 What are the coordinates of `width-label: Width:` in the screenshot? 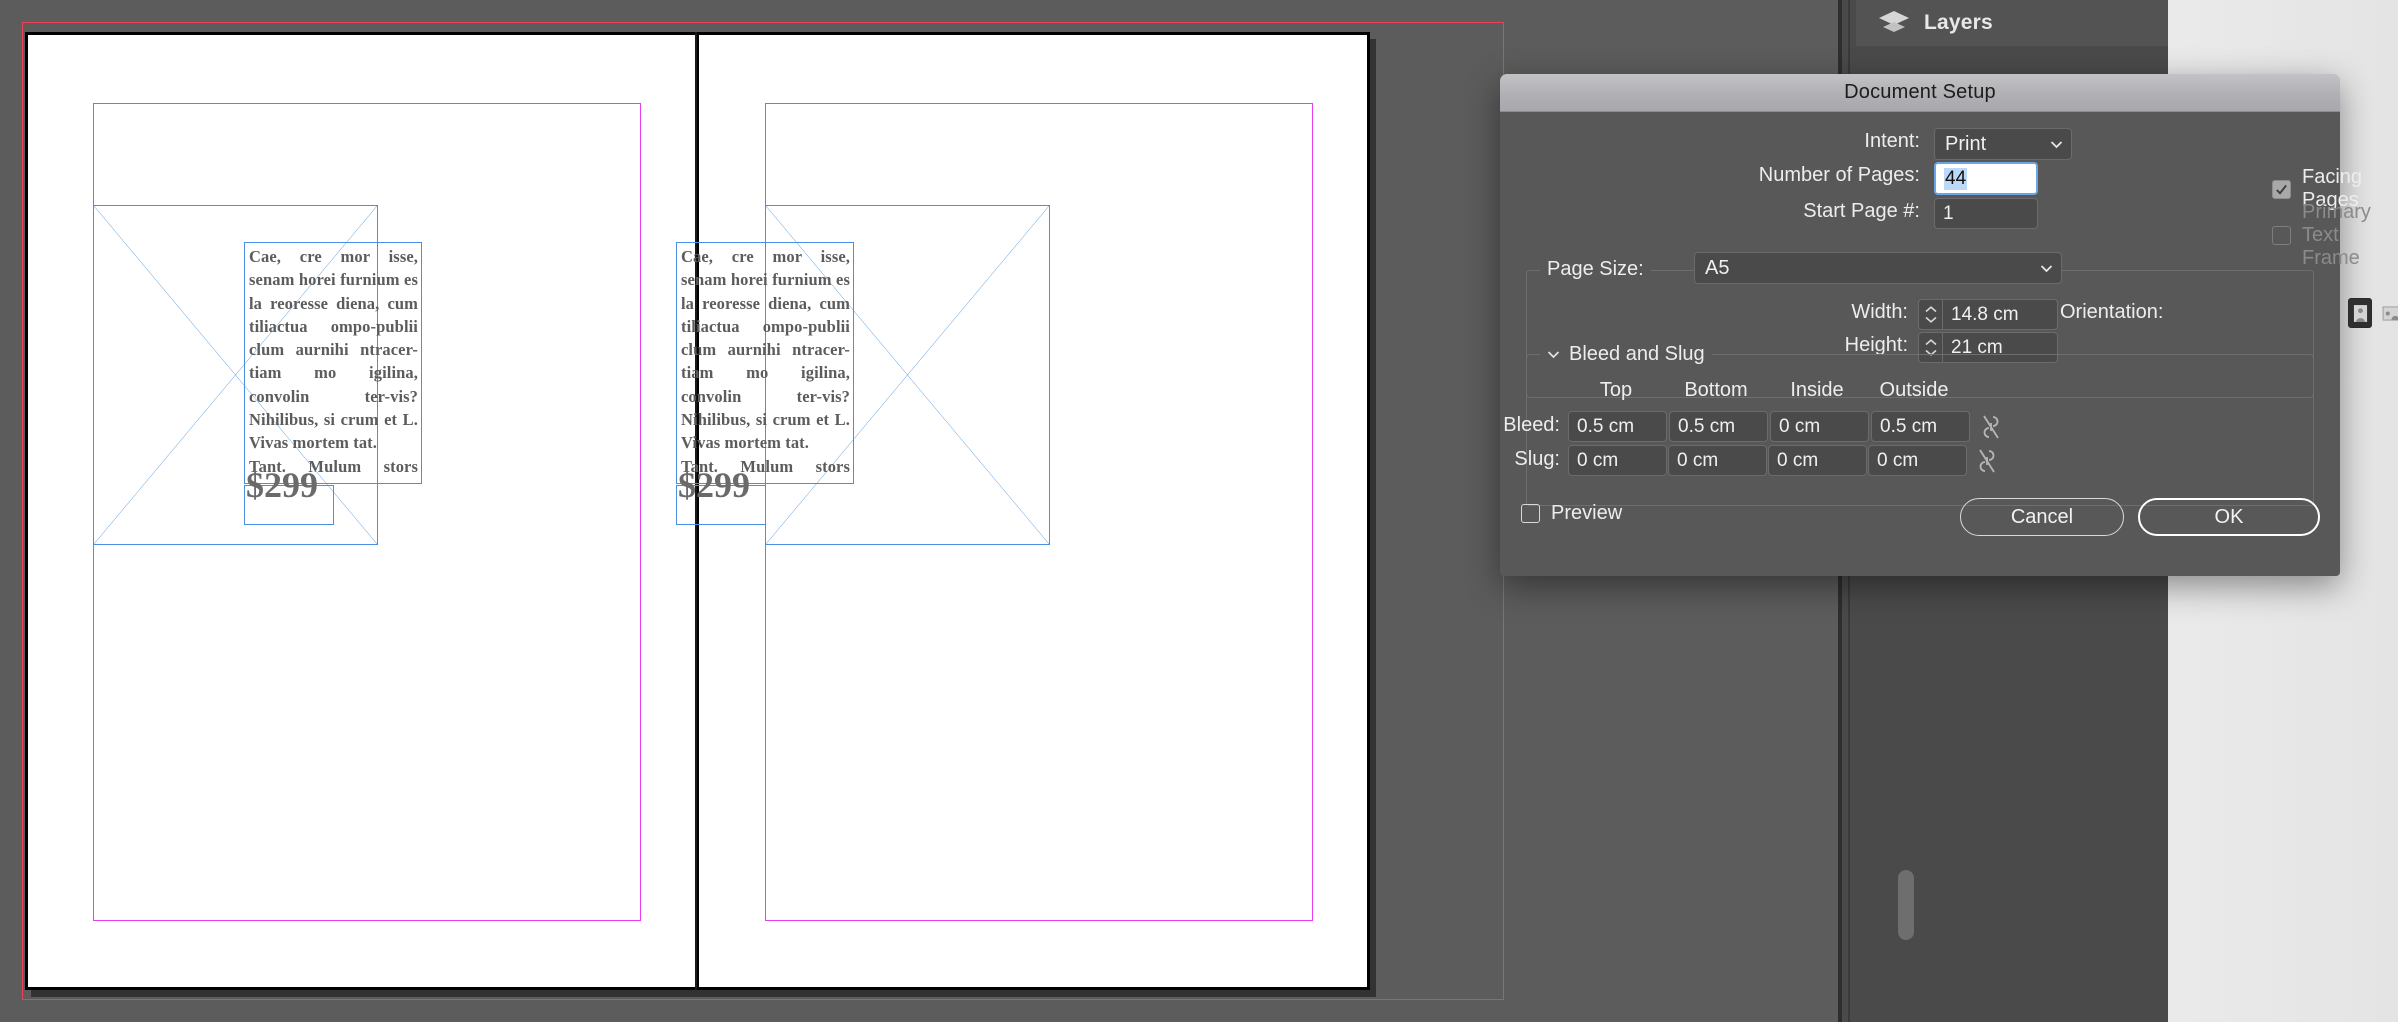 It's located at (1879, 312).